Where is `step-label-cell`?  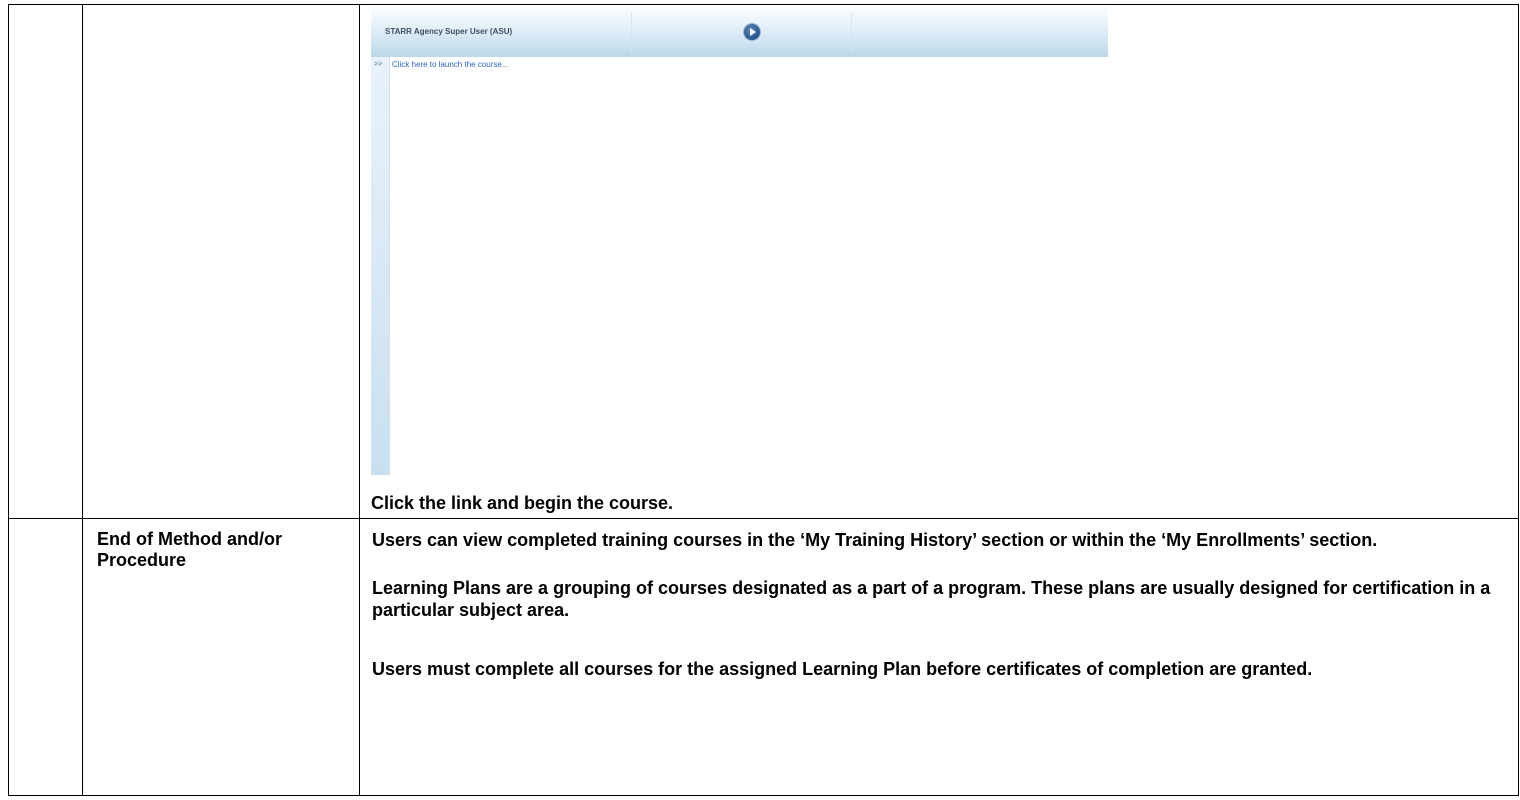
step-label-cell is located at coordinates (221, 261).